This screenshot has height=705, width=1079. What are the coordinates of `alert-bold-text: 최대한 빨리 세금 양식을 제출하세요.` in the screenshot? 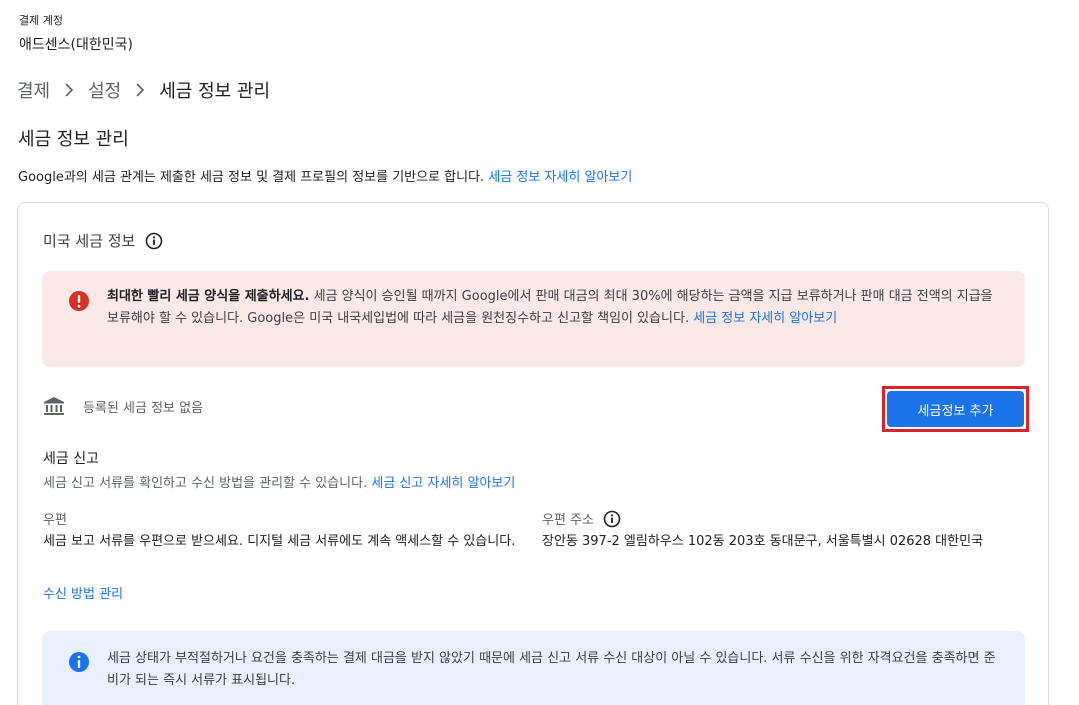 It's located at (208, 296).